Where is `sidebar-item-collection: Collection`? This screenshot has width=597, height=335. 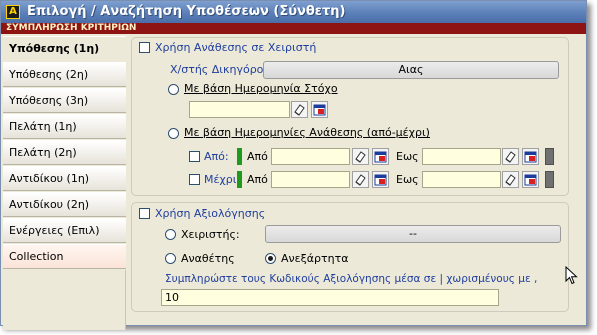 sidebar-item-collection: Collection is located at coordinates (64, 256).